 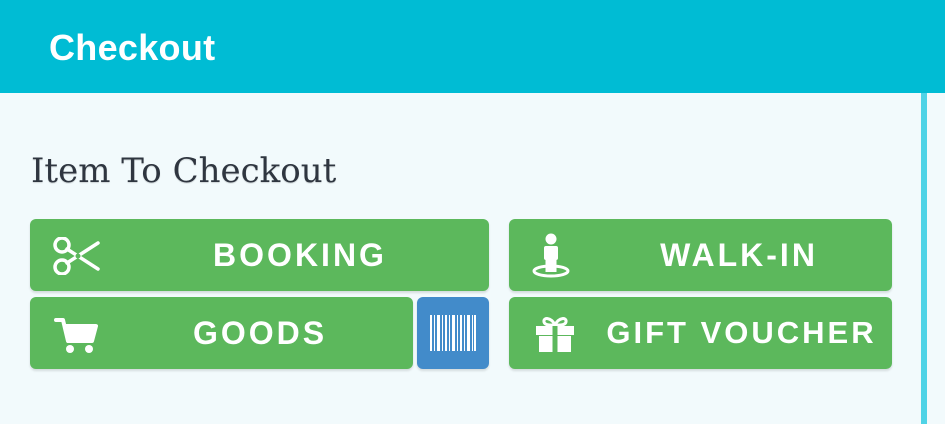 What do you see at coordinates (184, 171) in the screenshot?
I see `section-title: Item To Checkout` at bounding box center [184, 171].